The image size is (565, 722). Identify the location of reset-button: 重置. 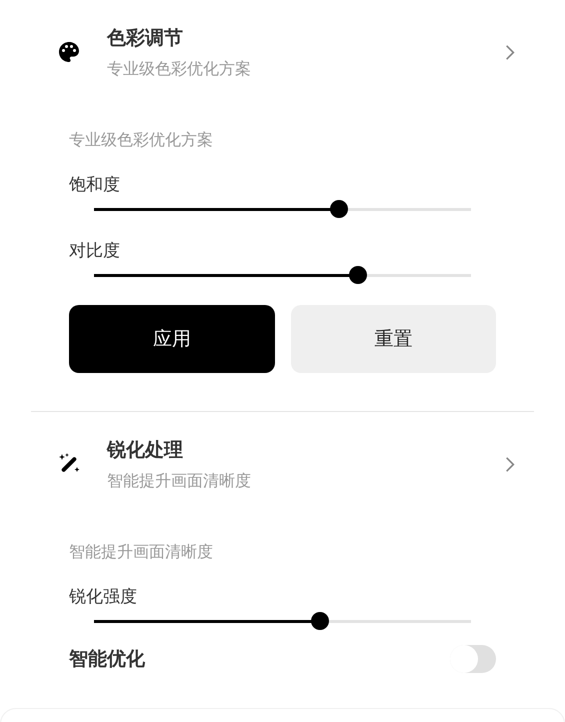
(393, 339).